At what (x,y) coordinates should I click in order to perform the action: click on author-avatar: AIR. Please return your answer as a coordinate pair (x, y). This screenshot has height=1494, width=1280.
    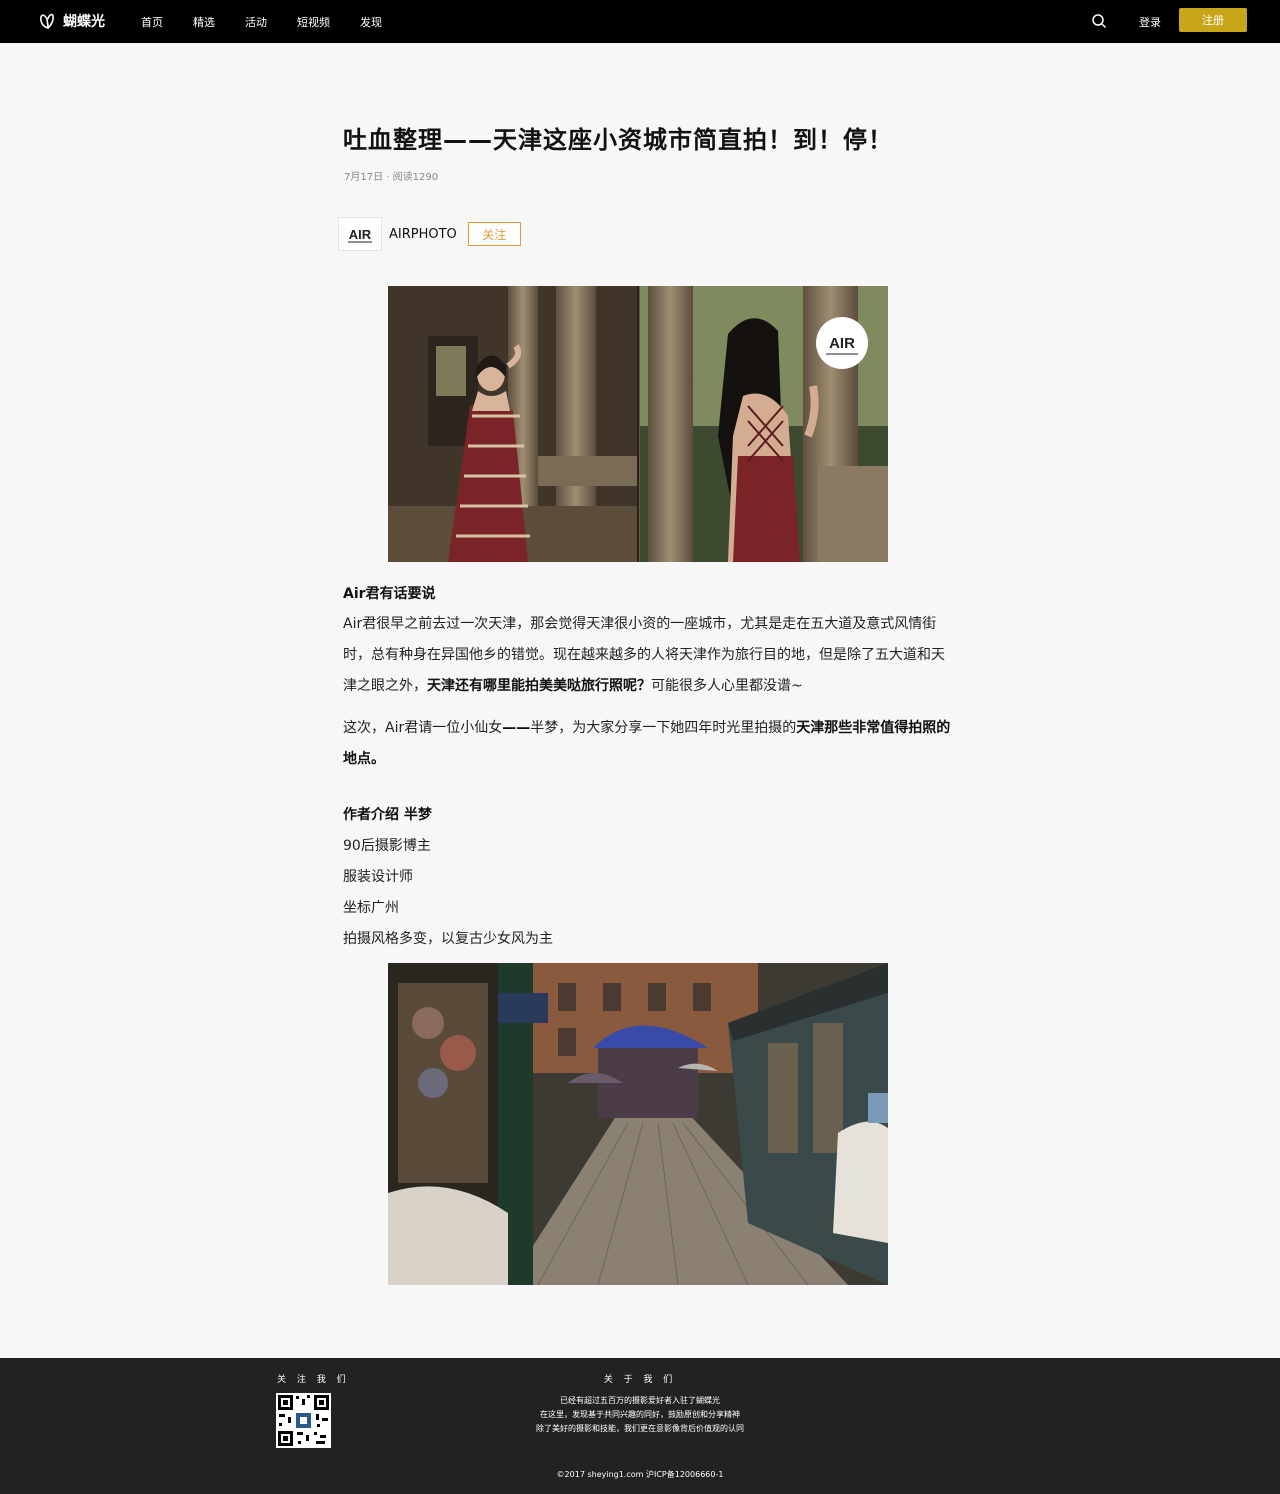
    Looking at the image, I should click on (360, 234).